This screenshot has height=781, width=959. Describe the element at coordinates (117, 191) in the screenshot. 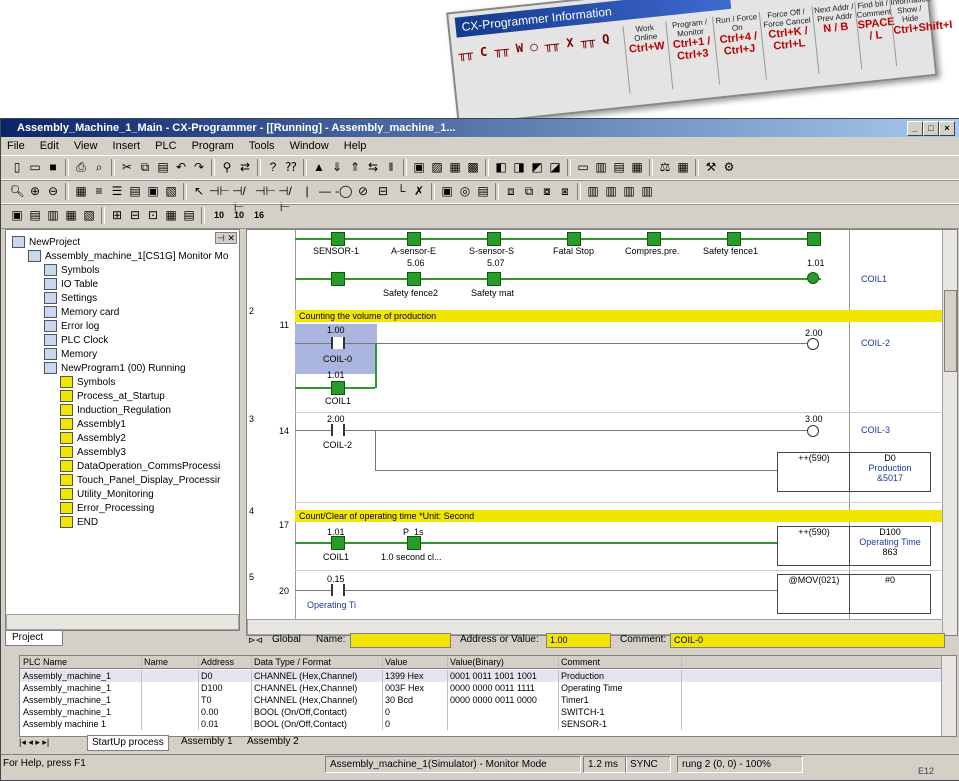

I see `list-icon: ☰` at that location.